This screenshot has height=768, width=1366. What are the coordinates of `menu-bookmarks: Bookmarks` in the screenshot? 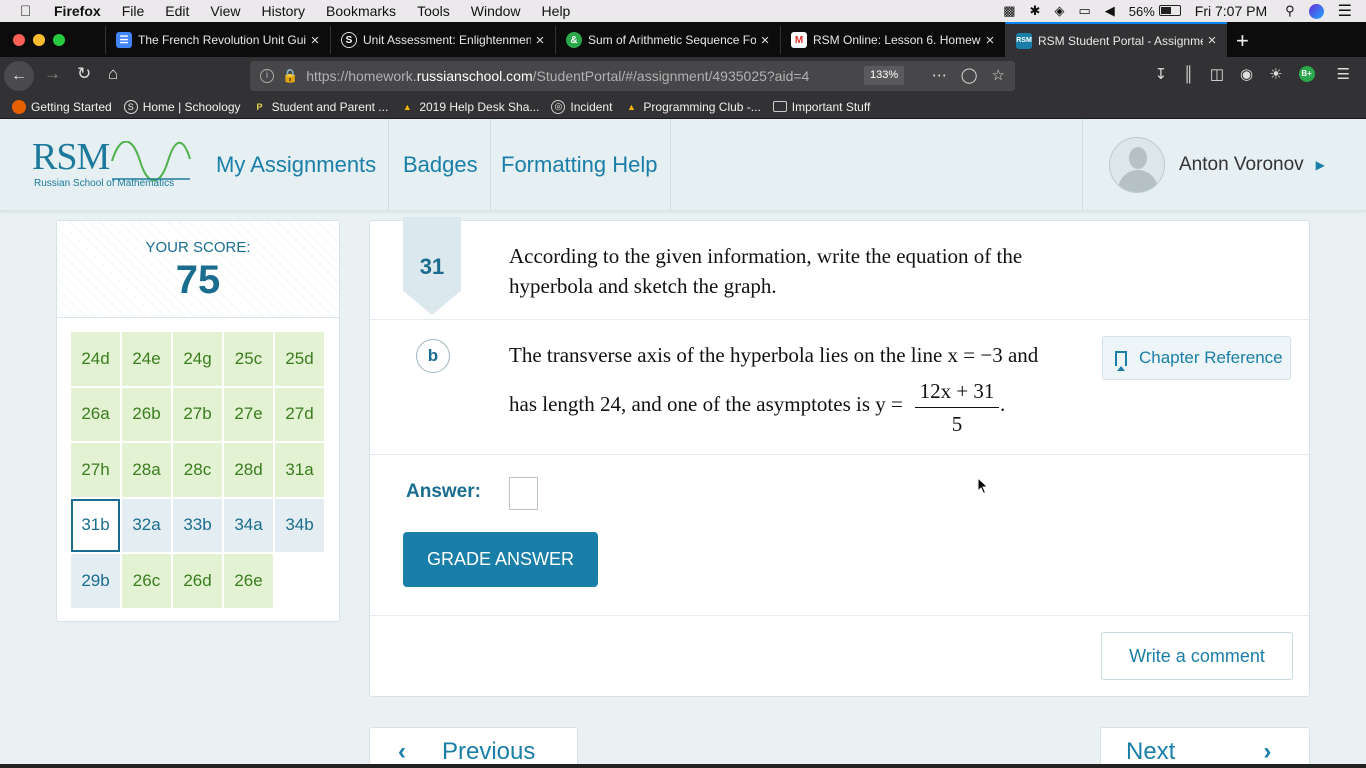 It's located at (361, 11).